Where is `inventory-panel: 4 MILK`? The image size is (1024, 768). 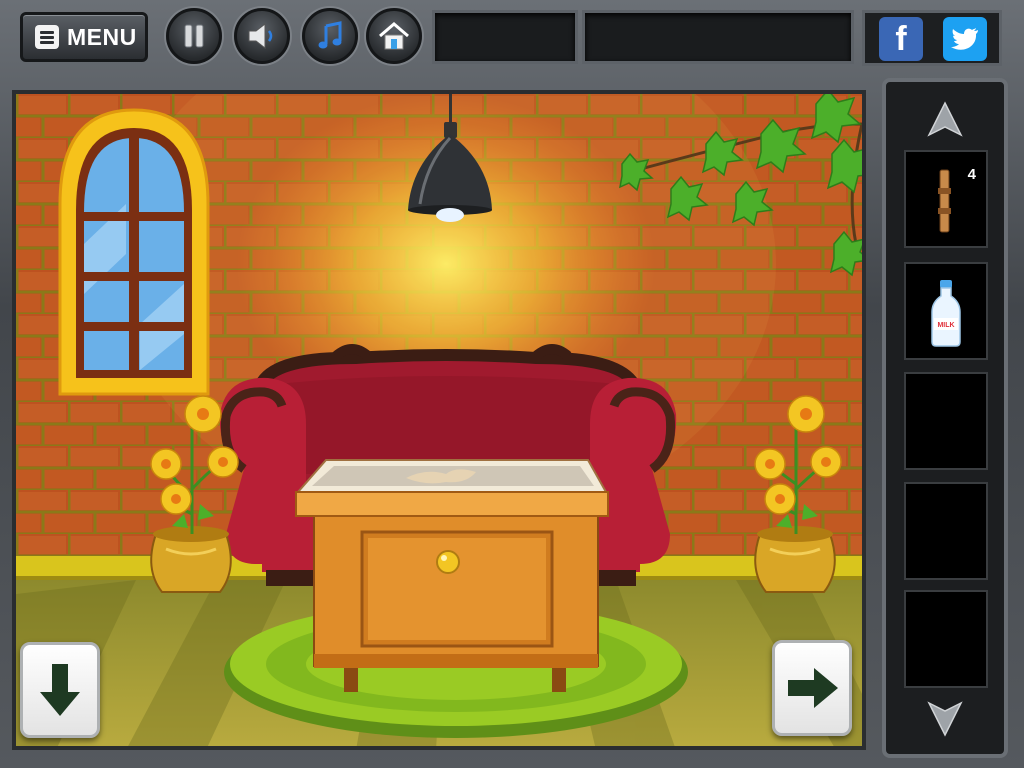 inventory-panel: 4 MILK is located at coordinates (945, 418).